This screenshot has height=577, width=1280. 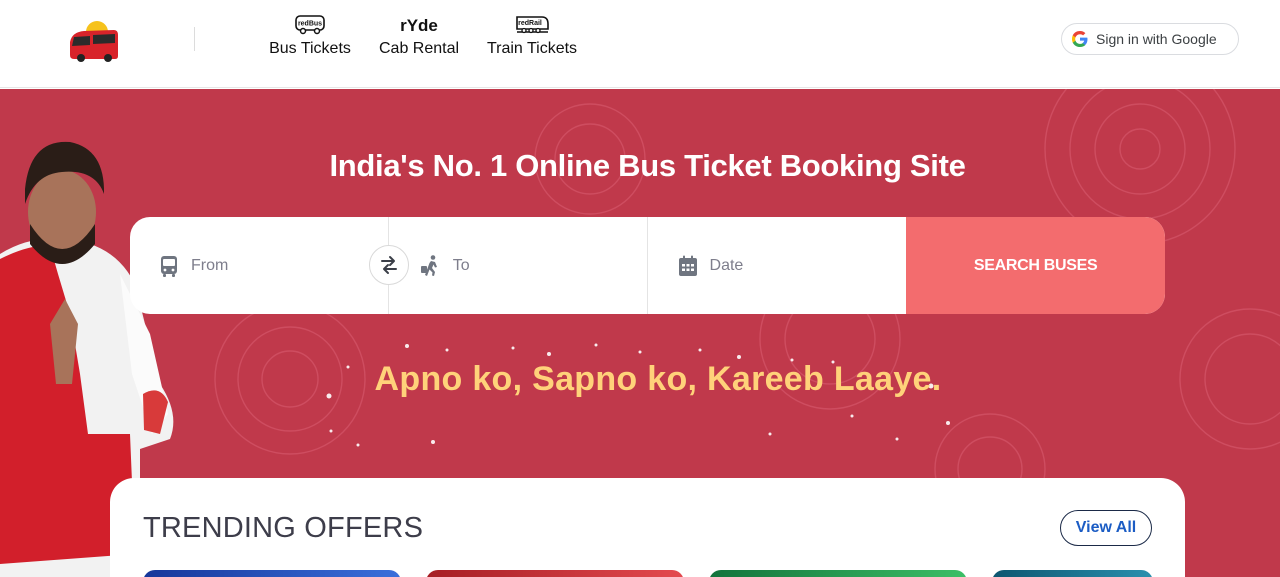 I want to click on train-outline-icon: redRail, so click(x=532, y=25).